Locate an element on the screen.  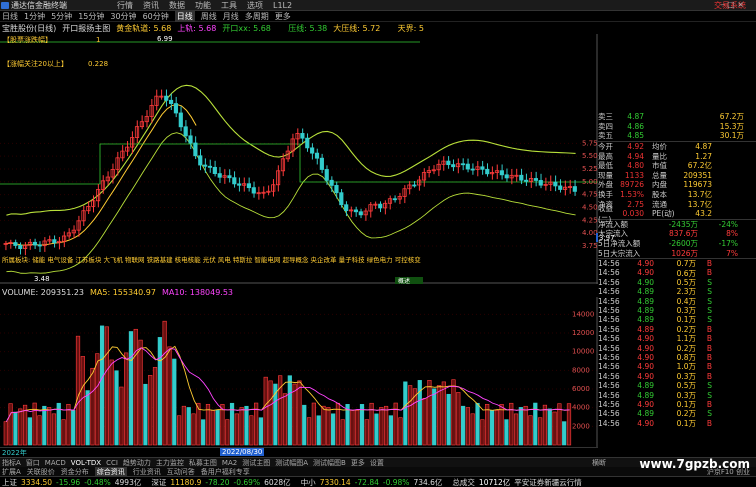
period-item: 日线 is located at coordinates (10, 16).